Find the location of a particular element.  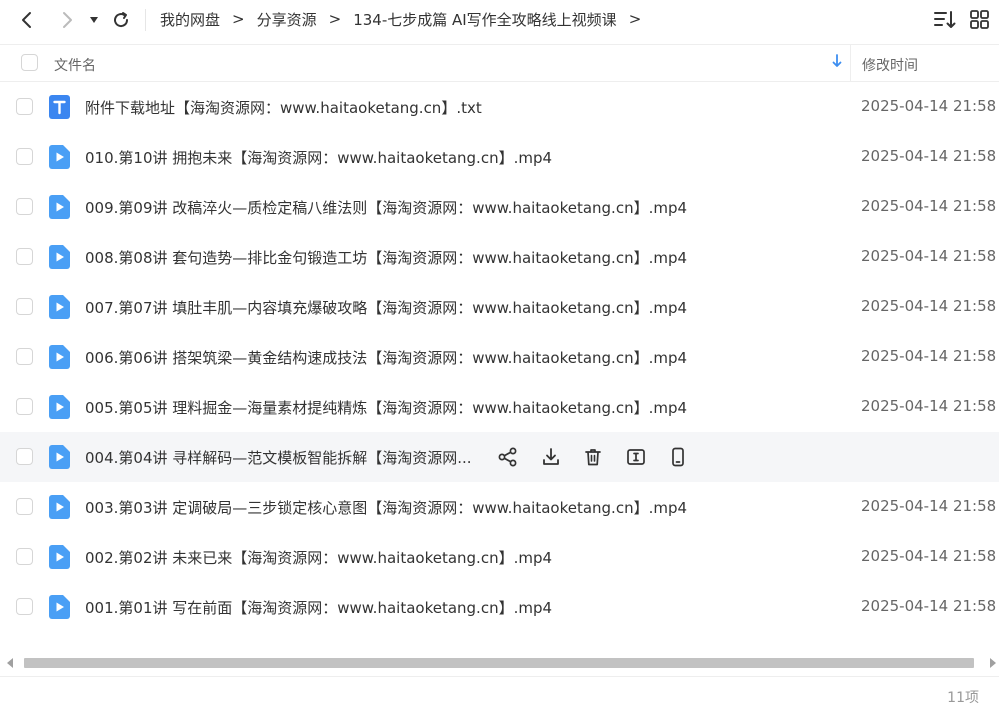

send-to-mobile-button is located at coordinates (689, 457).